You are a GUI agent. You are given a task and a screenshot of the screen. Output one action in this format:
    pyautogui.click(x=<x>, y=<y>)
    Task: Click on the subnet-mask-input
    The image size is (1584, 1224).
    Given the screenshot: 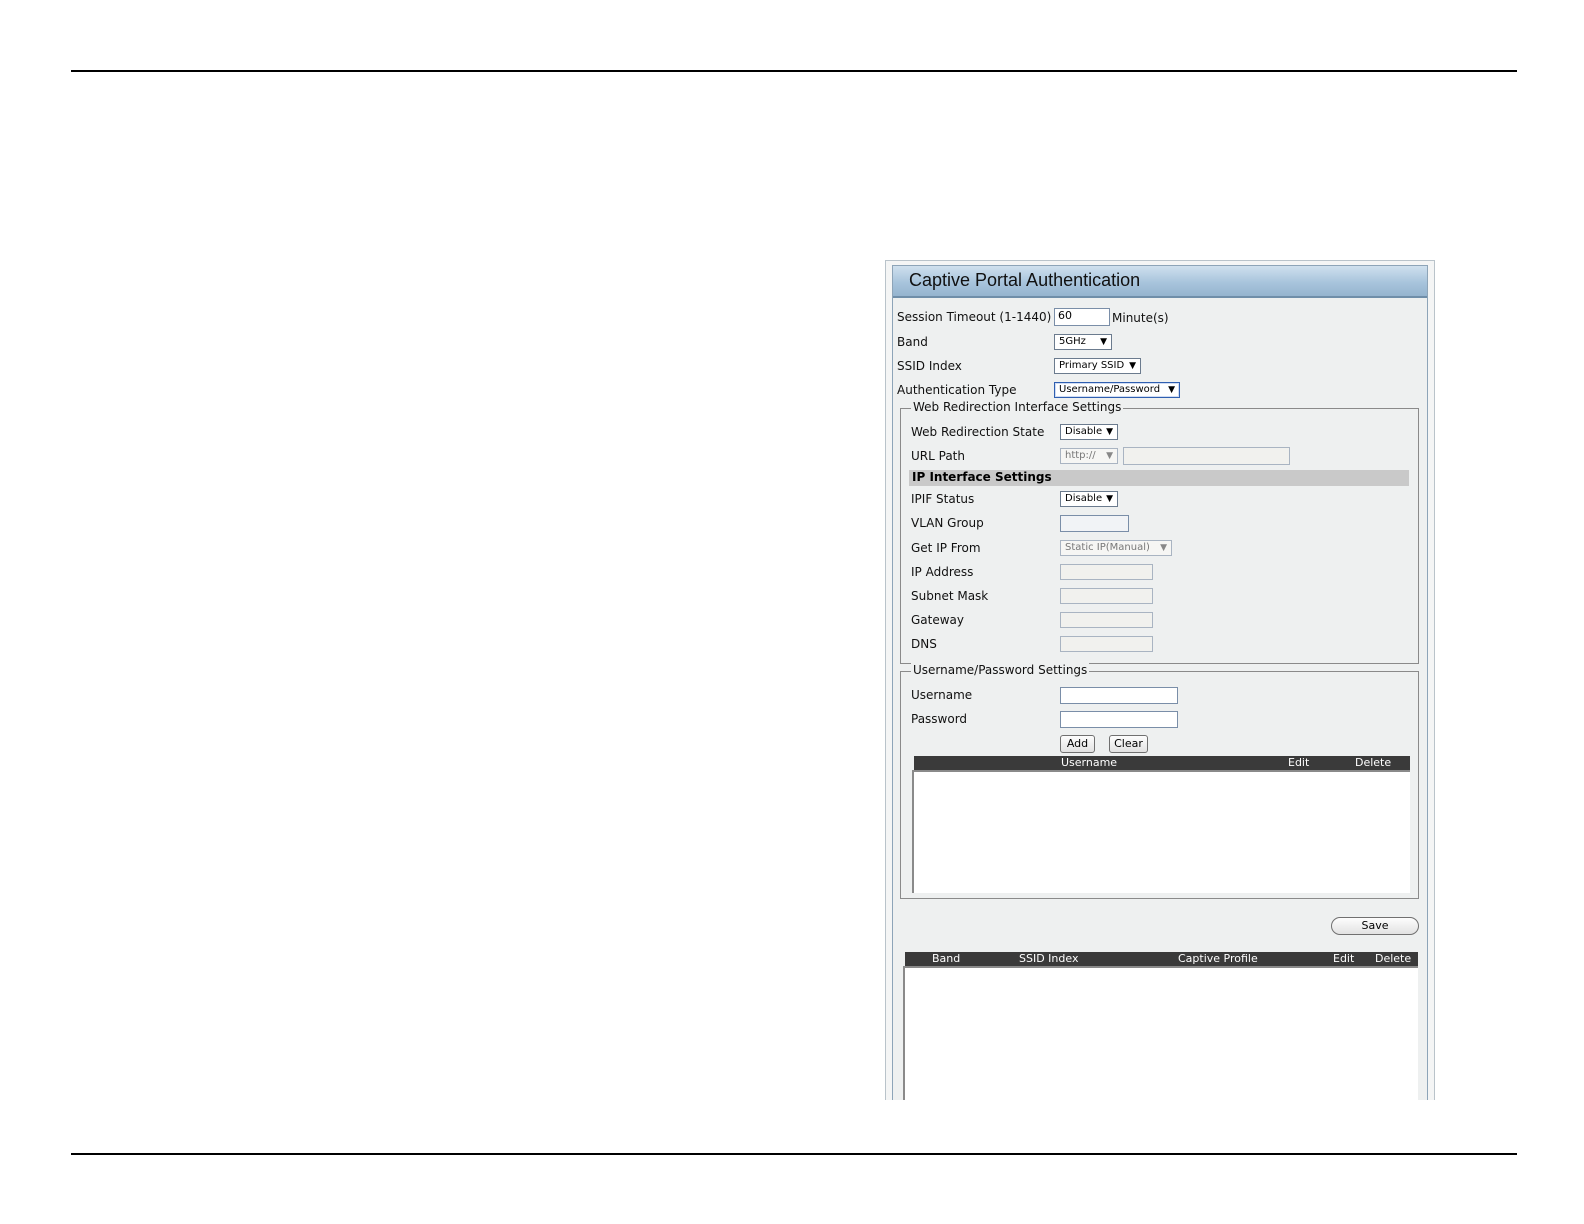 What is the action you would take?
    pyautogui.click(x=1106, y=596)
    